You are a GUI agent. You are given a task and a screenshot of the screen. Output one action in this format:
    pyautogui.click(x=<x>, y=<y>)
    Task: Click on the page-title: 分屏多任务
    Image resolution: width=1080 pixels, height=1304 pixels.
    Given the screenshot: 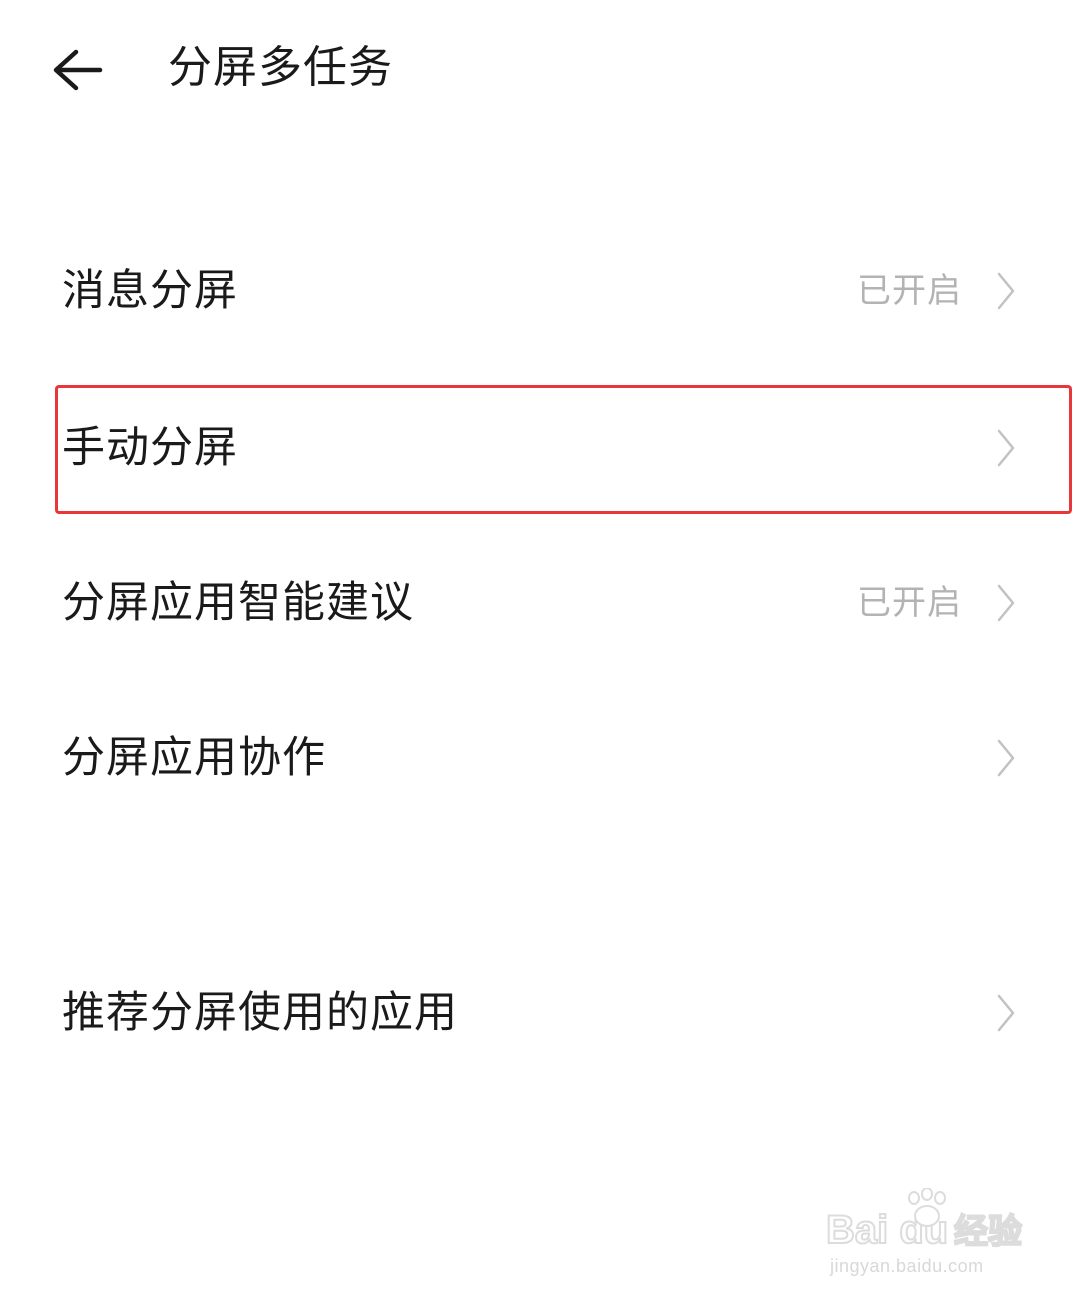 What is the action you would take?
    pyautogui.click(x=280, y=67)
    